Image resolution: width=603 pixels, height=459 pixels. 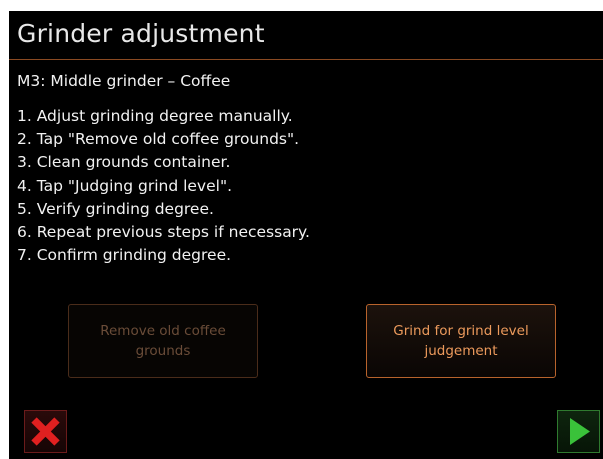 What do you see at coordinates (115, 208) in the screenshot?
I see `instruction-step: 5. Verify grinding degree.` at bounding box center [115, 208].